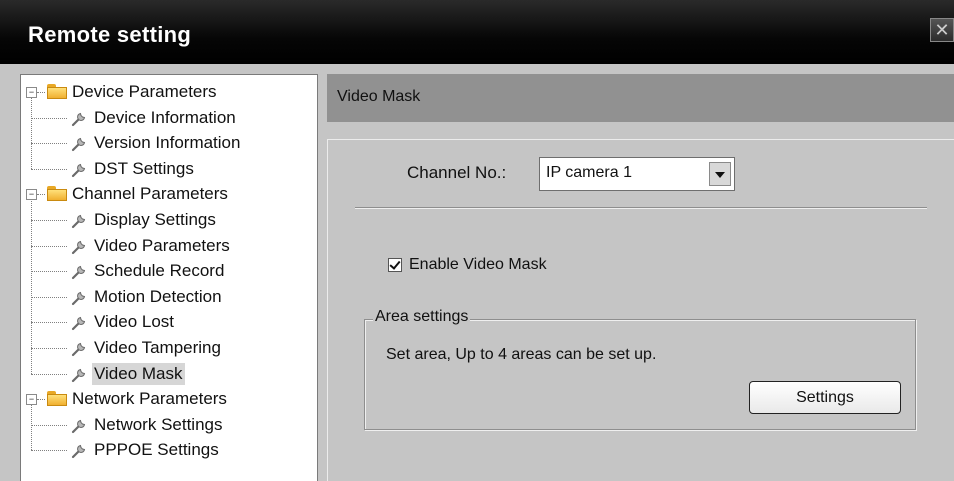  Describe the element at coordinates (589, 172) in the screenshot. I see `channel-select-value: IP camera 1` at that location.